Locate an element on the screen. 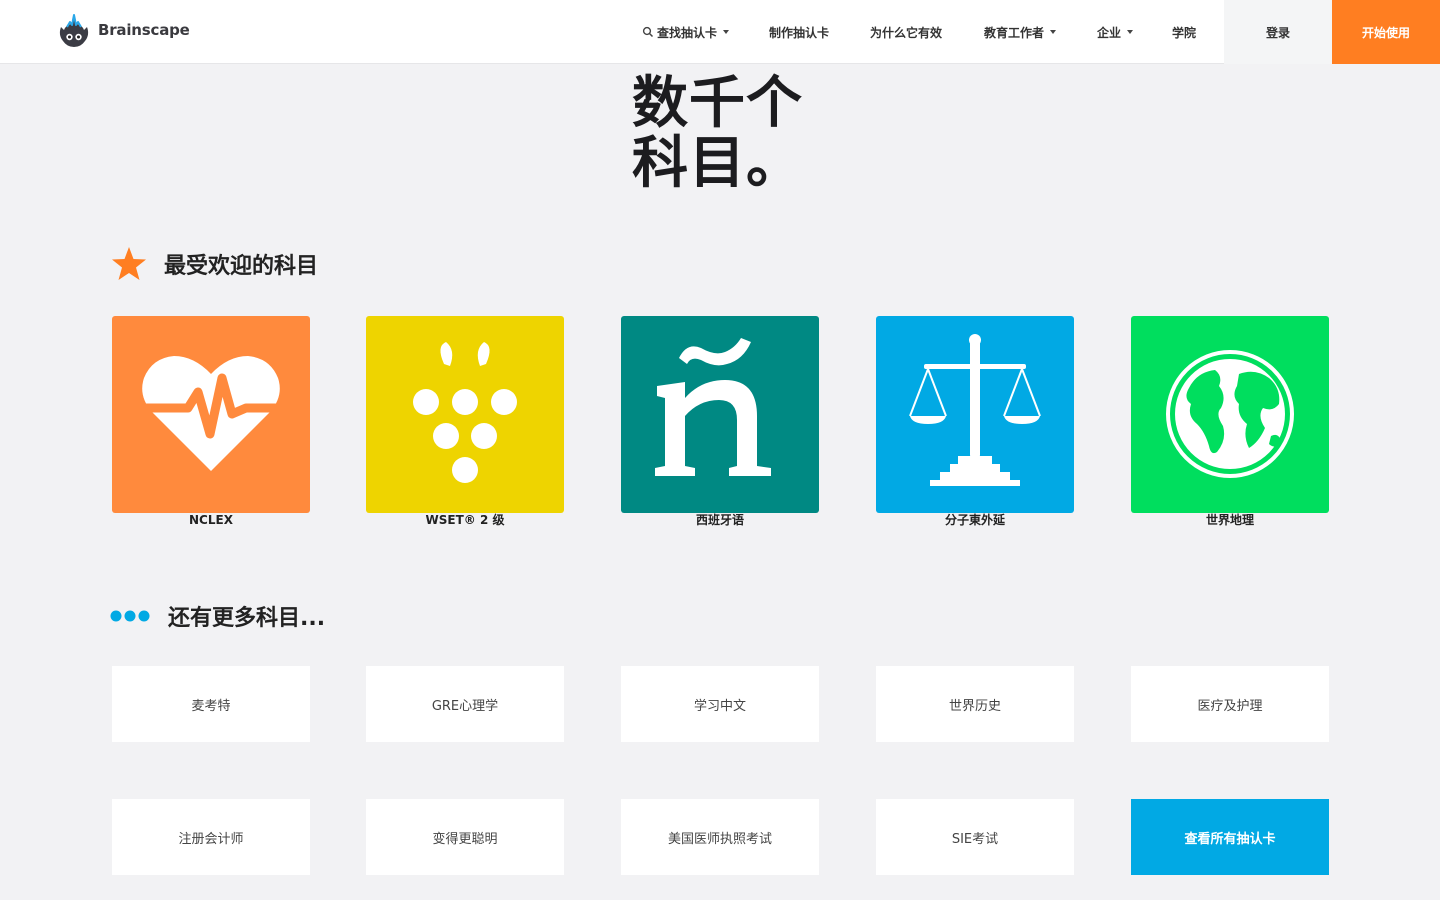 This screenshot has width=1440, height=900. page-title-line1: 数千个 is located at coordinates (717, 103).